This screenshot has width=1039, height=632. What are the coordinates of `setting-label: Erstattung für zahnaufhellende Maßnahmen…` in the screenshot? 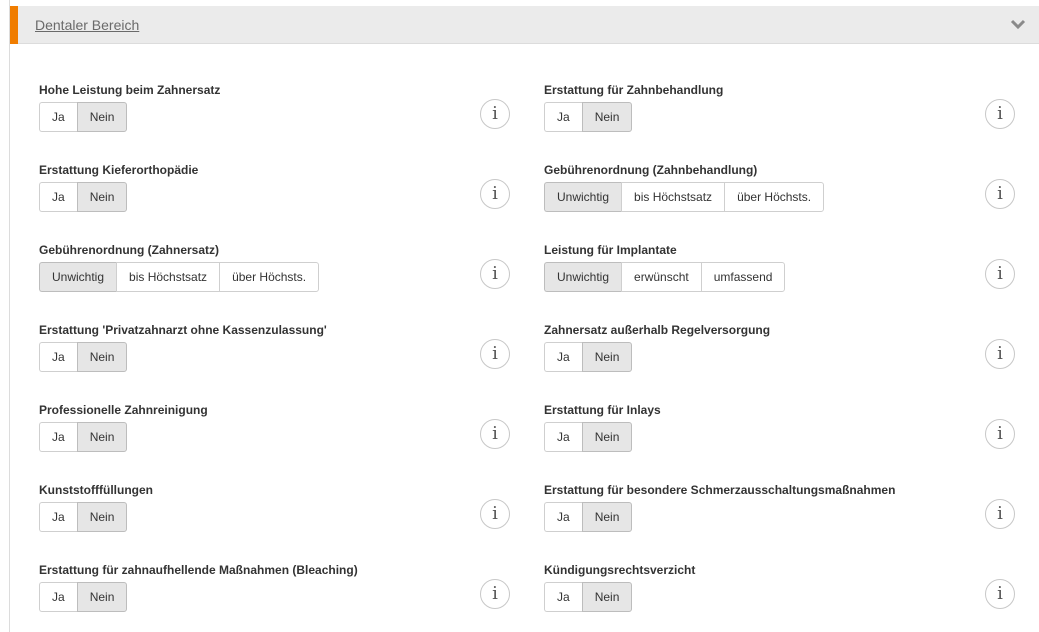 It's located at (198, 570).